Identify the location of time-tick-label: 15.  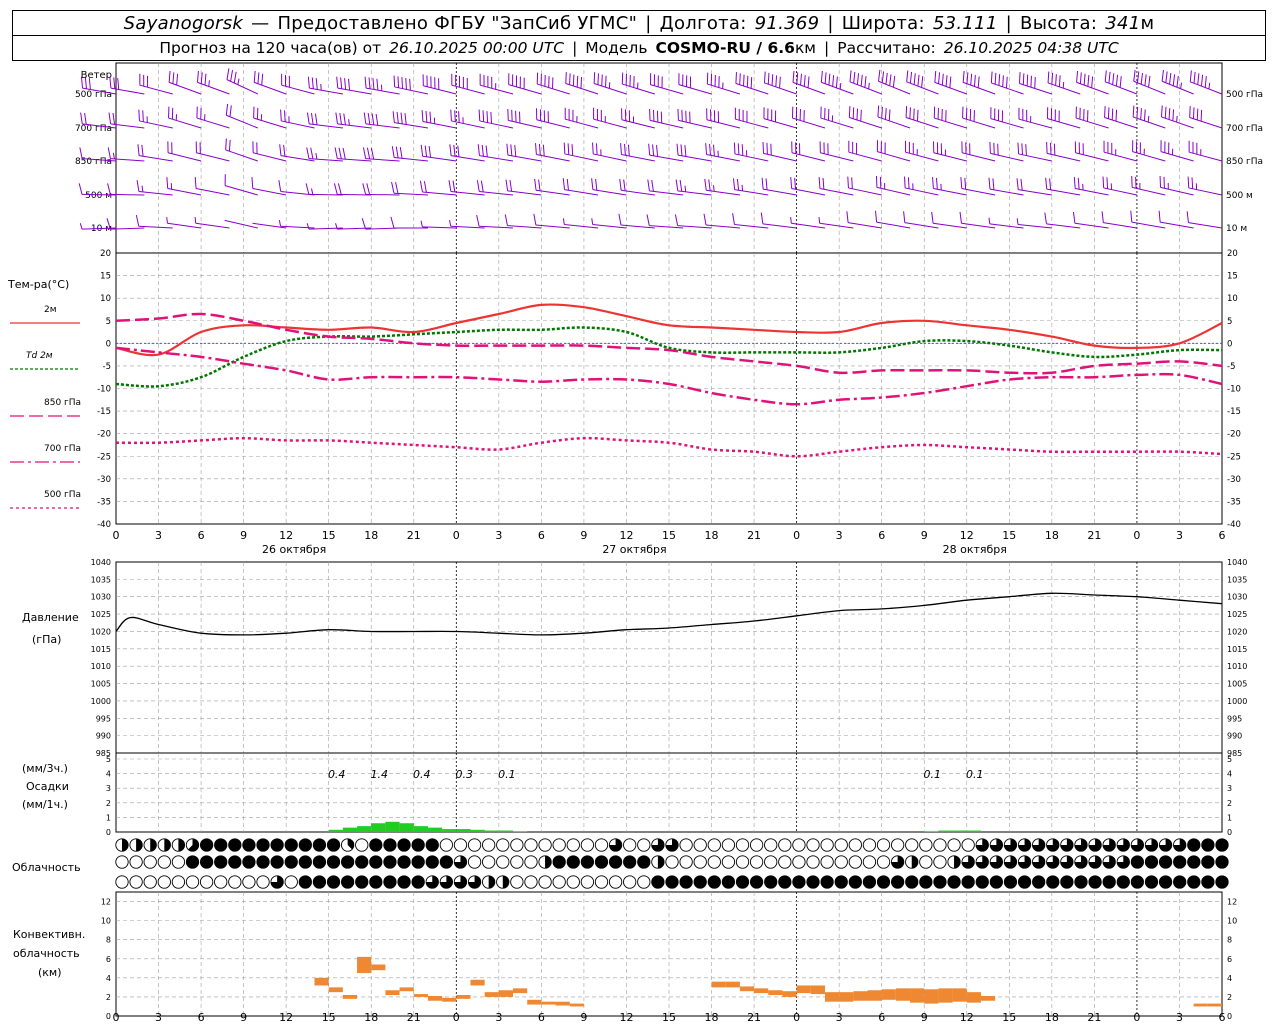
(669, 535).